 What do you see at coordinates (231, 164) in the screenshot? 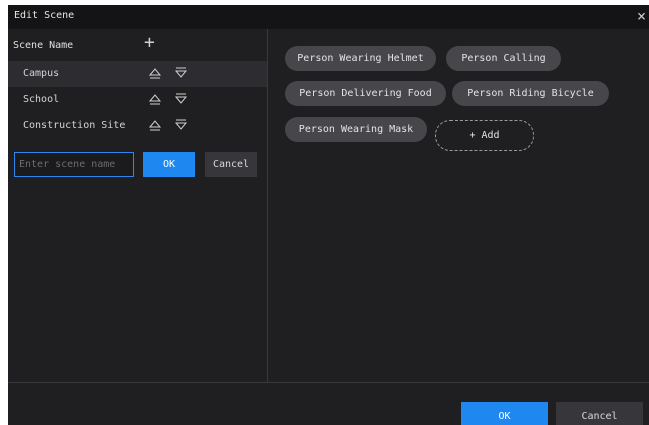
I see `cancel-scene-button: Cancel` at bounding box center [231, 164].